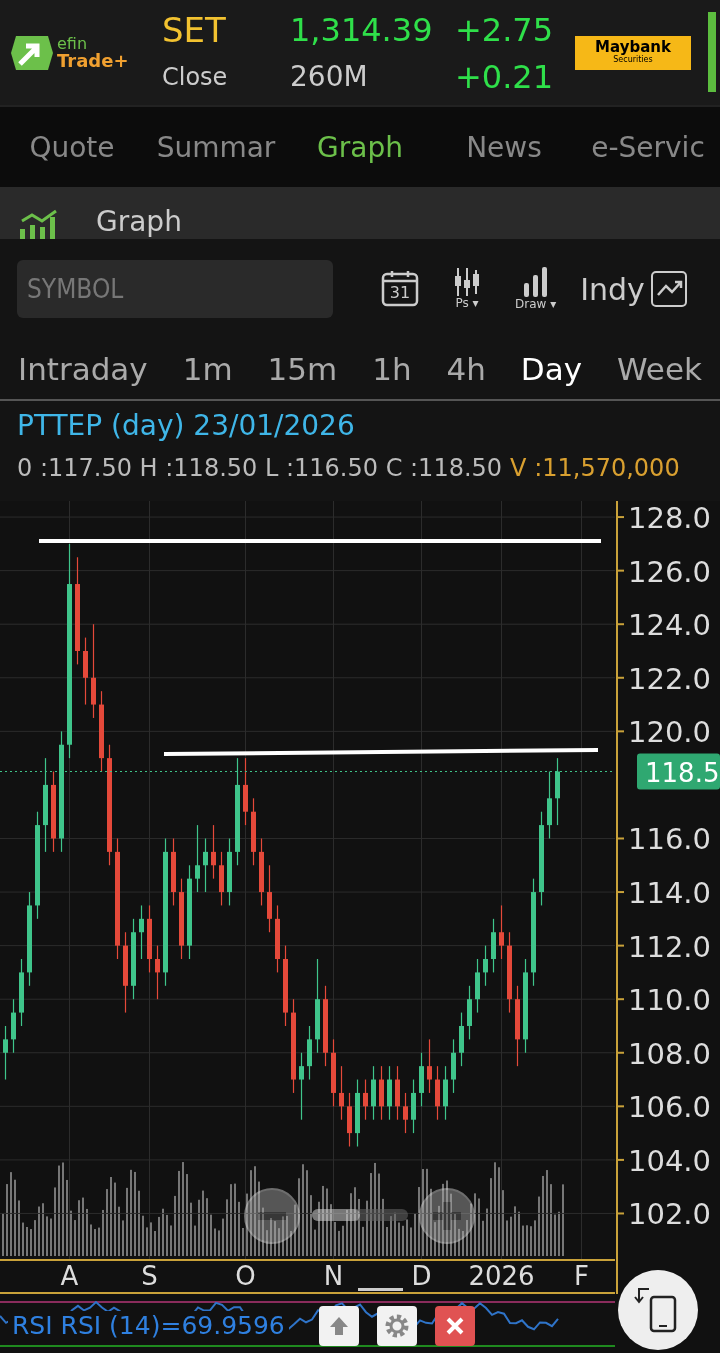  I want to click on price-axis-label: 124.0, so click(670, 625).